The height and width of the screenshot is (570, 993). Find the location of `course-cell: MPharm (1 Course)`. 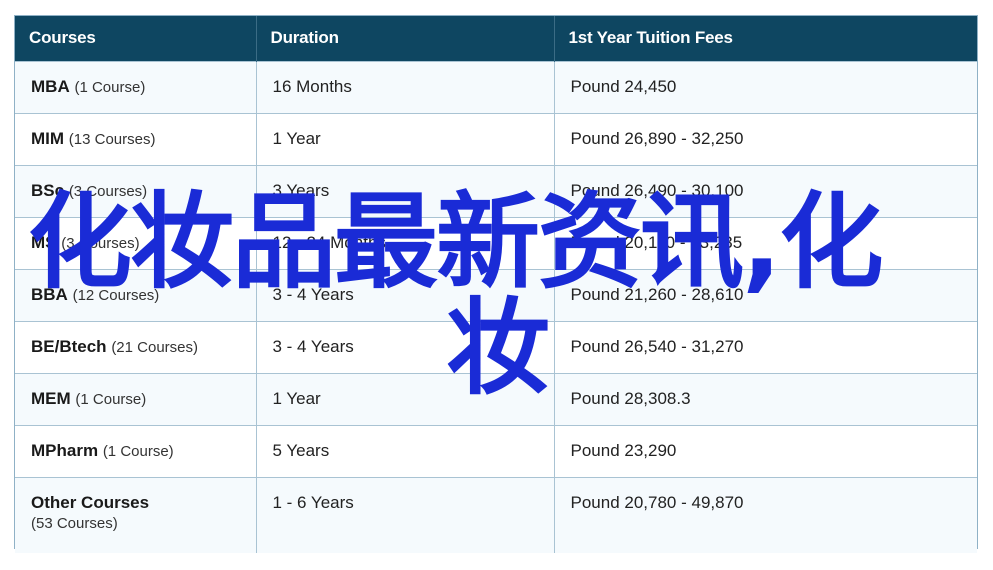

course-cell: MPharm (1 Course) is located at coordinates (136, 450).